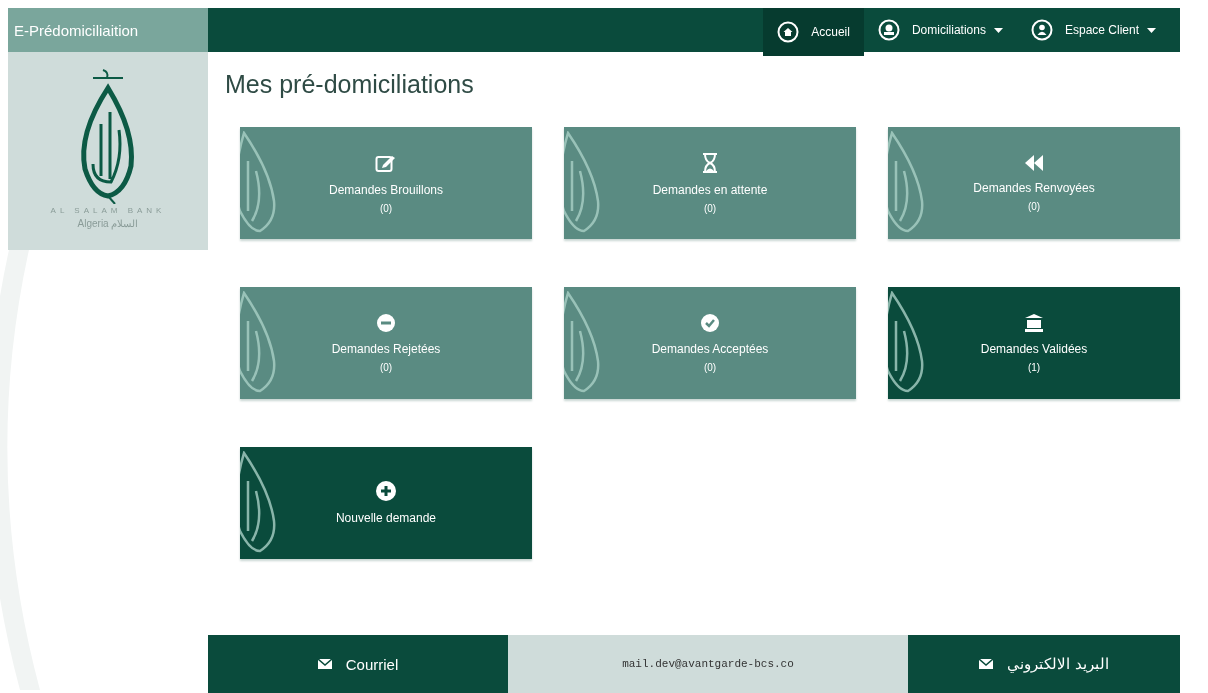 The width and height of the screenshot is (1208, 693). I want to click on email-label: البريد الالكتروني, so click(1058, 664).